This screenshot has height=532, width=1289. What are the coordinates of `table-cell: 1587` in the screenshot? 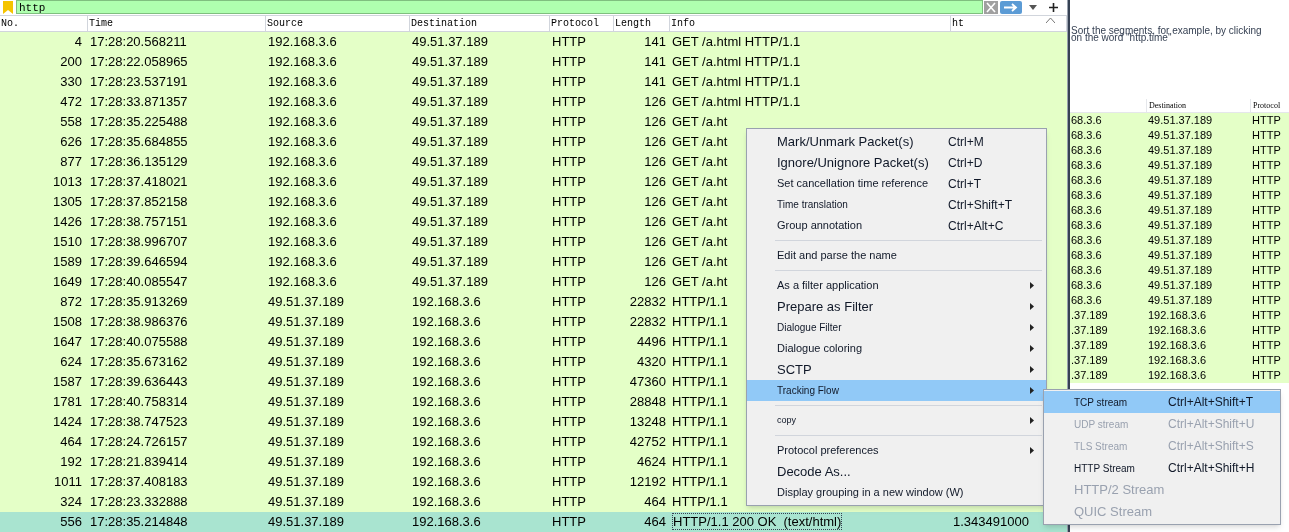 It's located at (67, 382).